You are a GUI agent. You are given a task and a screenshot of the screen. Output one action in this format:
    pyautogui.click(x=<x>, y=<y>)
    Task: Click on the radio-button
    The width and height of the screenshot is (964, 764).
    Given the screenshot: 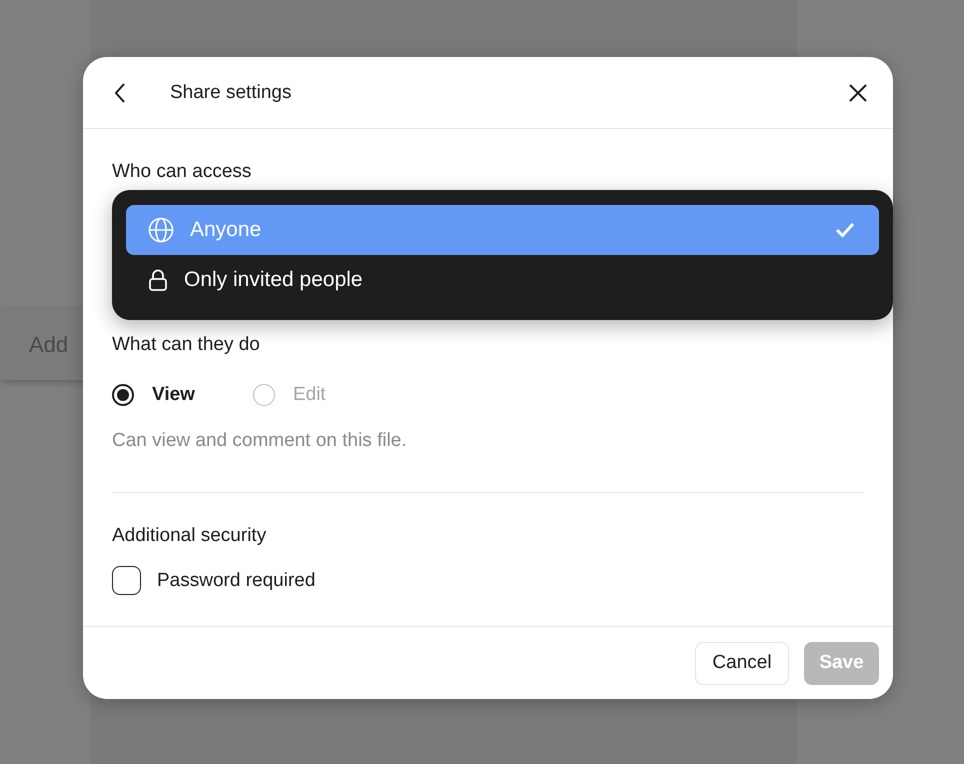 What is the action you would take?
    pyautogui.click(x=123, y=395)
    